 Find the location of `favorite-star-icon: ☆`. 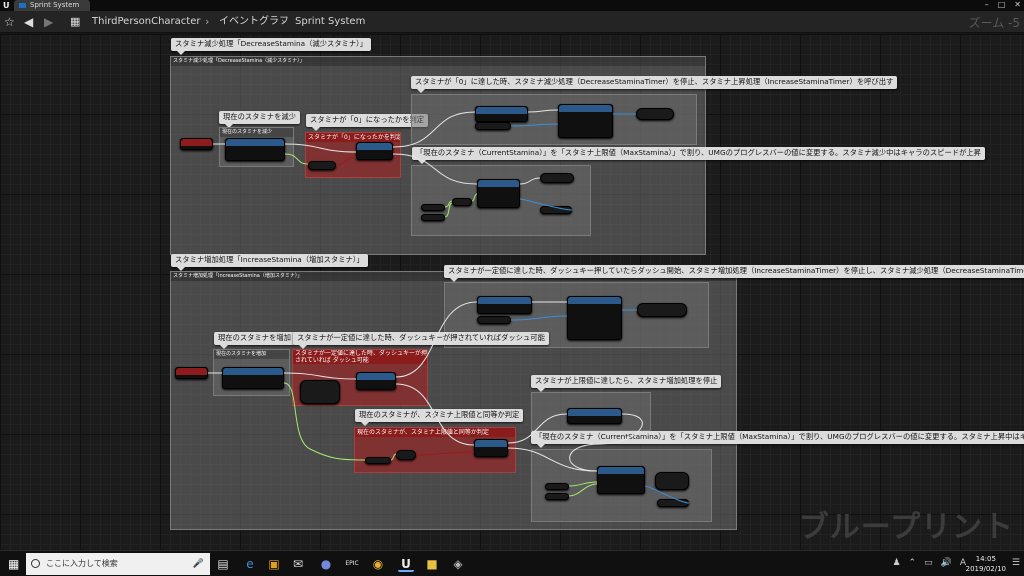

favorite-star-icon: ☆ is located at coordinates (9, 22).